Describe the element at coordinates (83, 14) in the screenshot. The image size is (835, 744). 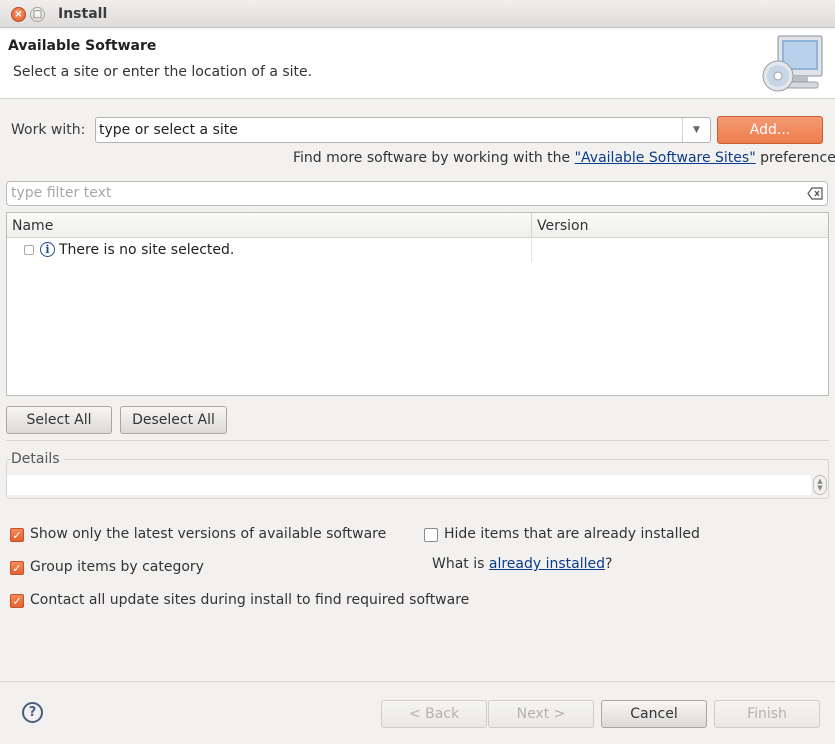
I see `window-title: Install` at that location.